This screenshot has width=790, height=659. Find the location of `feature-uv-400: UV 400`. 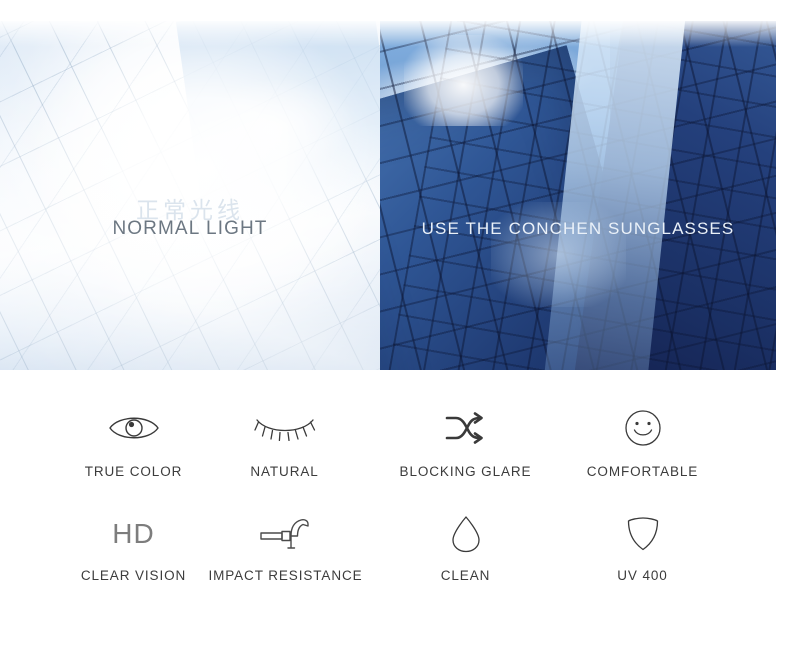

feature-uv-400: UV 400 is located at coordinates (642, 562).